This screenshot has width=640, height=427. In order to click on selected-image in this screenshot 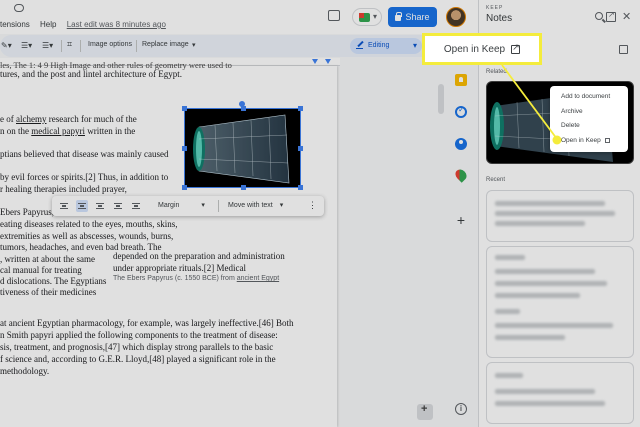, I will do `click(242, 148)`.